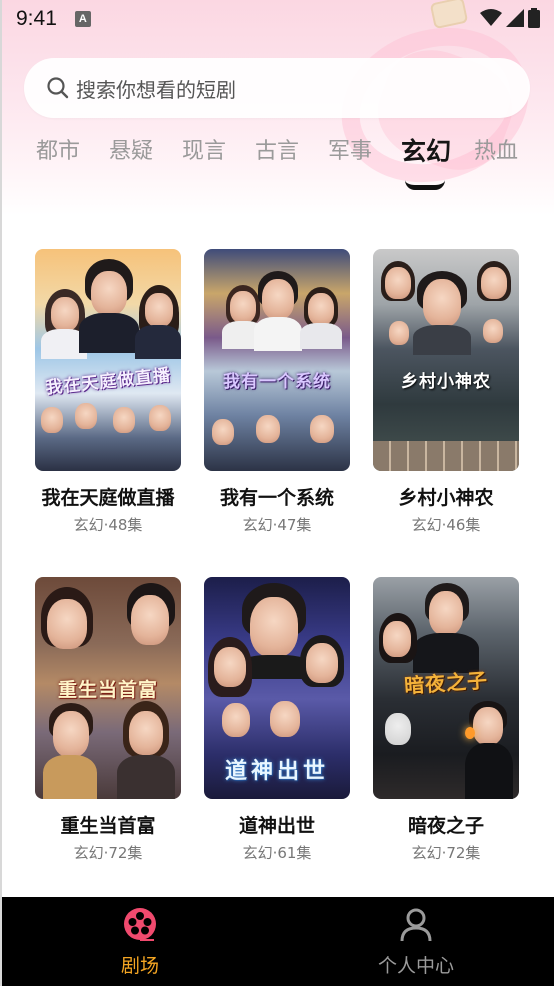 This screenshot has height=986, width=554. I want to click on poster-title-art: 我在天庭做直播, so click(108, 382).